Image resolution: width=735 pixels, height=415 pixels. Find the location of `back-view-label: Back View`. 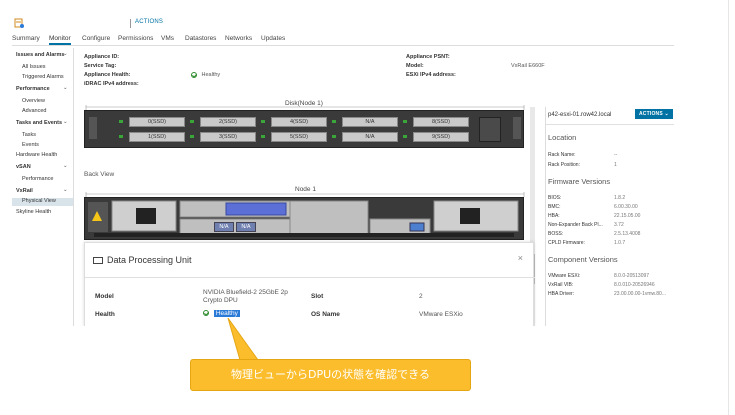

back-view-label: Back View is located at coordinates (99, 174).